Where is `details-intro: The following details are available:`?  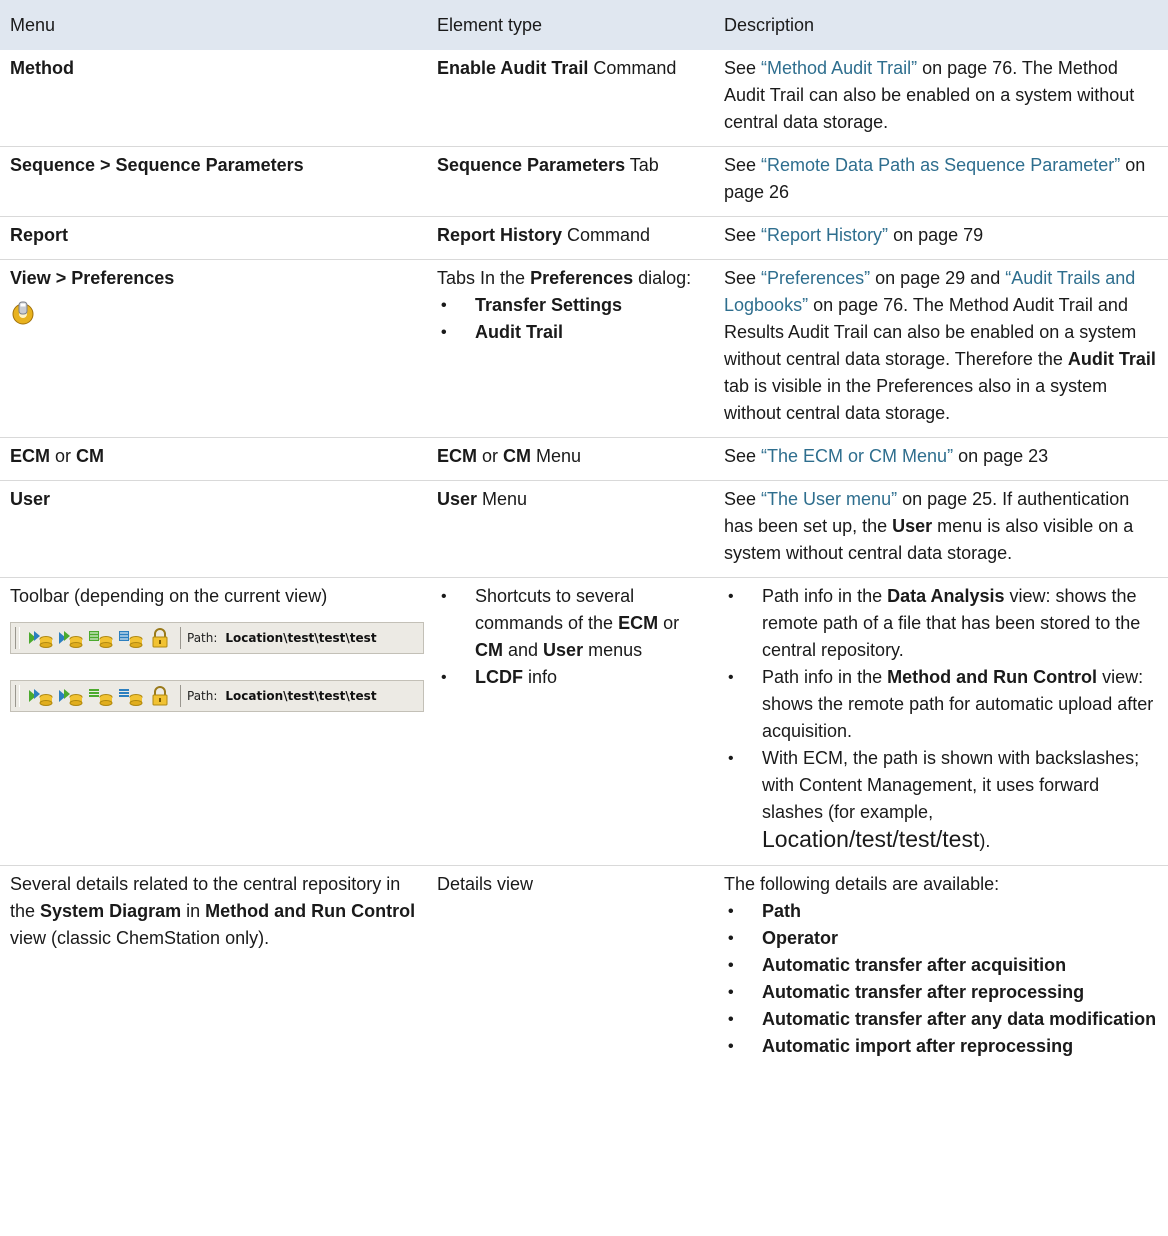
details-intro: The following details are available: is located at coordinates (862, 884).